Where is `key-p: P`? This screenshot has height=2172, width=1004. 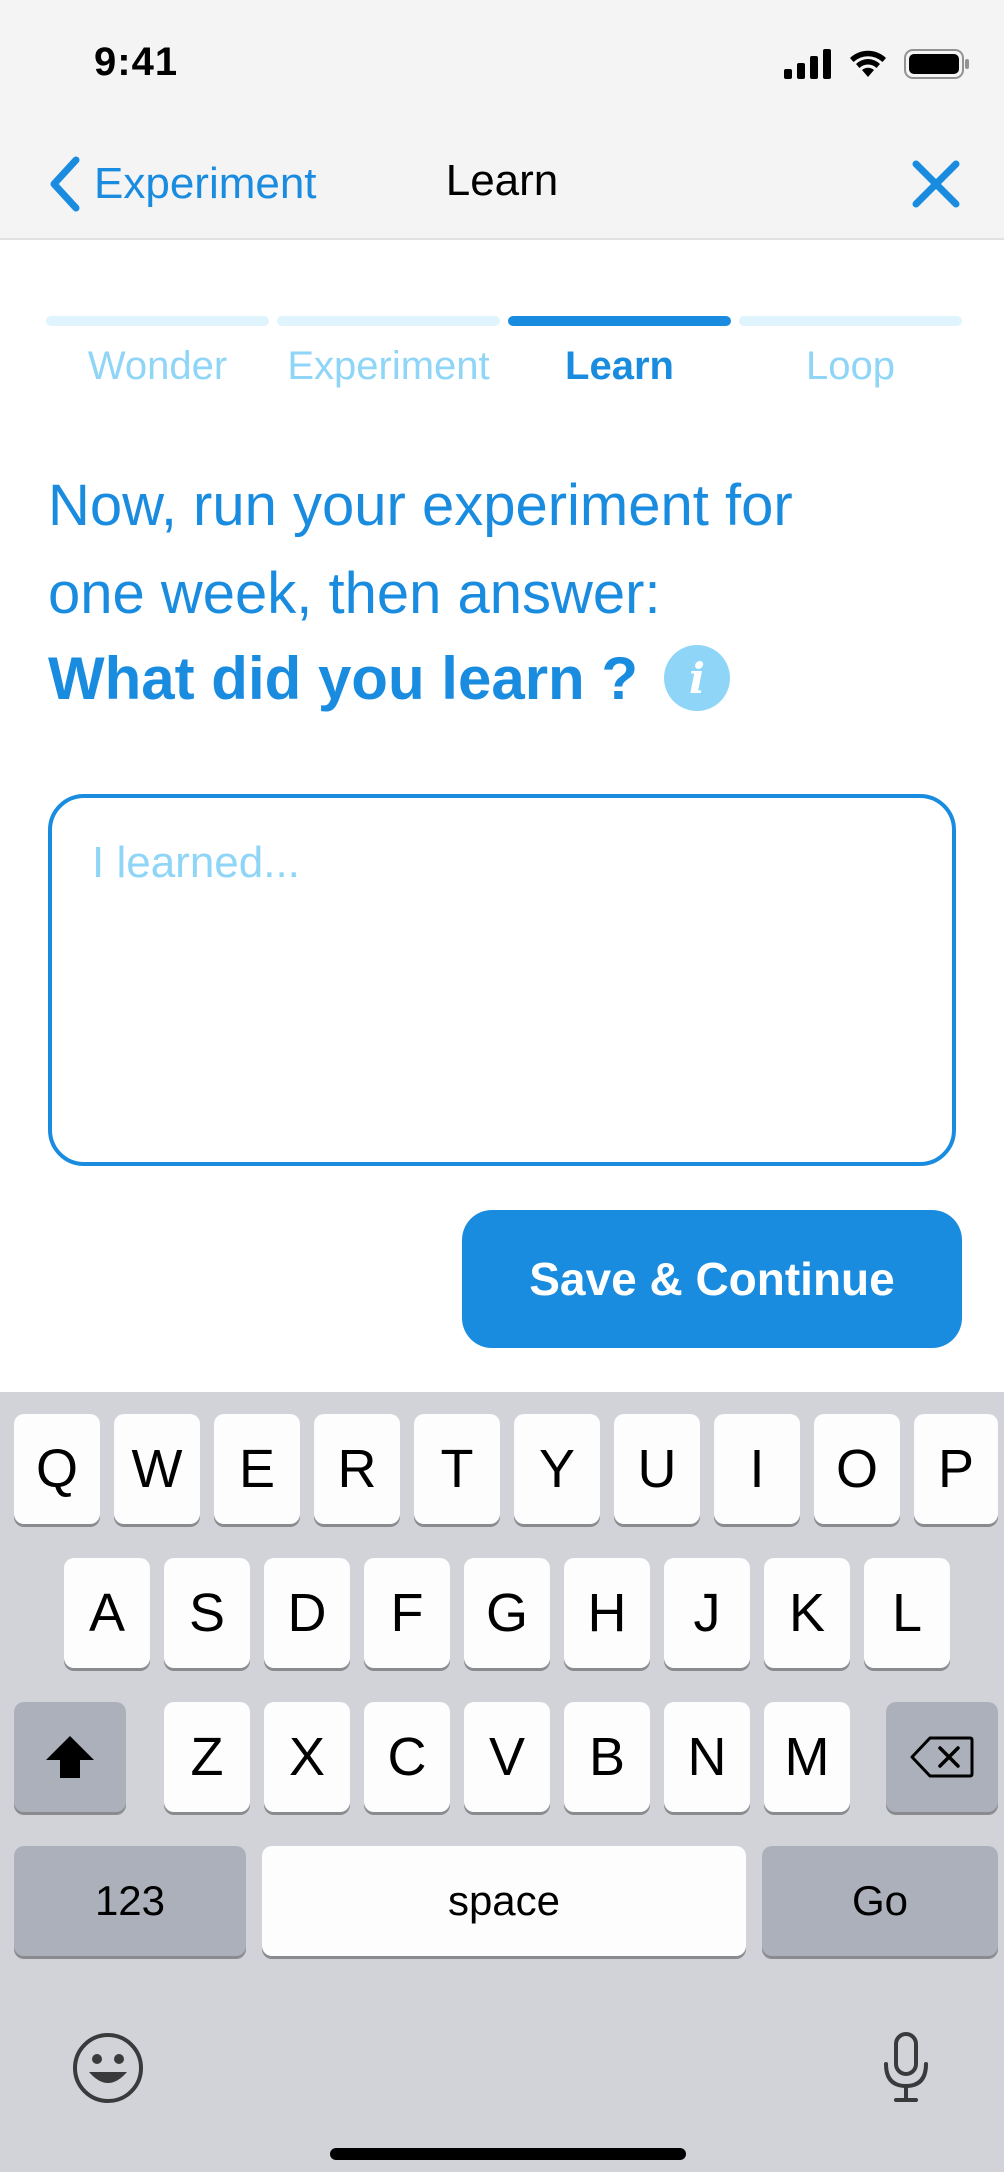
key-p: P is located at coordinates (956, 1469).